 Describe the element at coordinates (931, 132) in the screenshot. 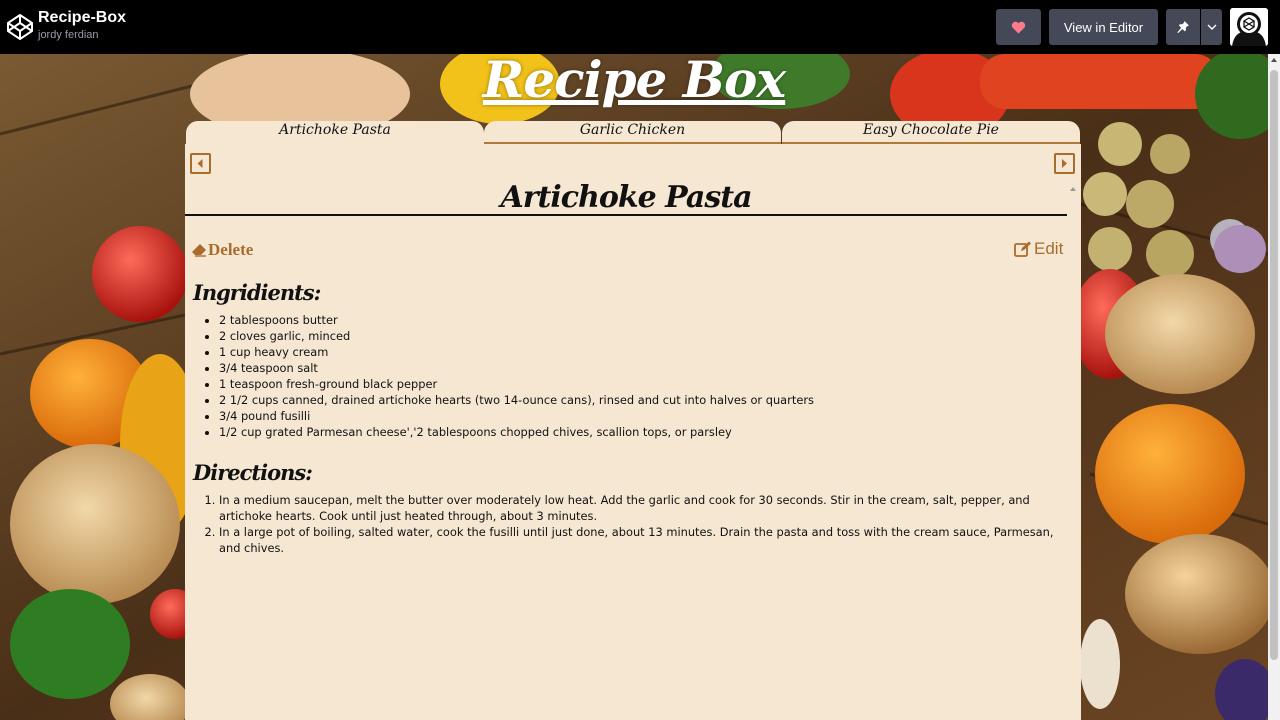

I see `tab-easy-chocolate-pie: Easy Chocolate Pie` at that location.